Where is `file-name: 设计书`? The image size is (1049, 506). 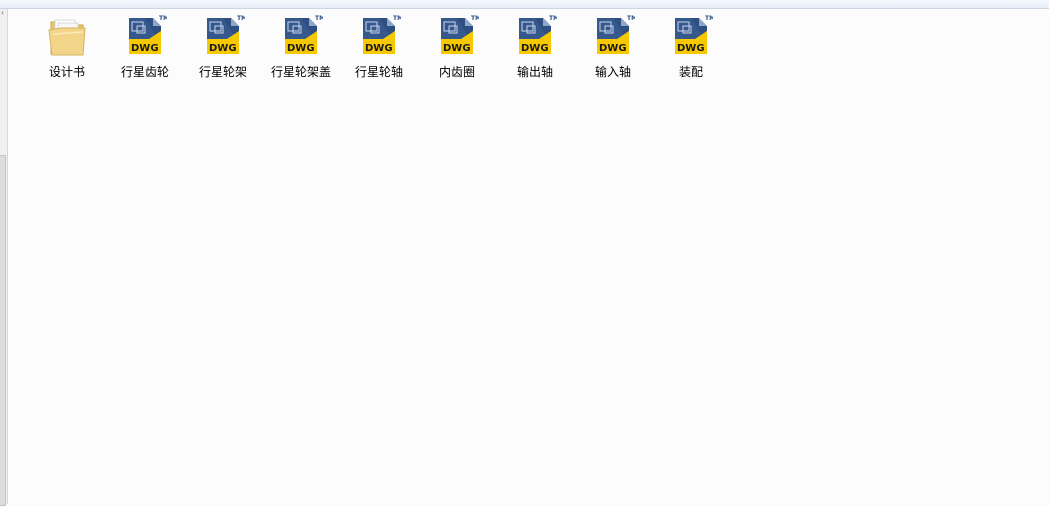 file-name: 设计书 is located at coordinates (66, 72).